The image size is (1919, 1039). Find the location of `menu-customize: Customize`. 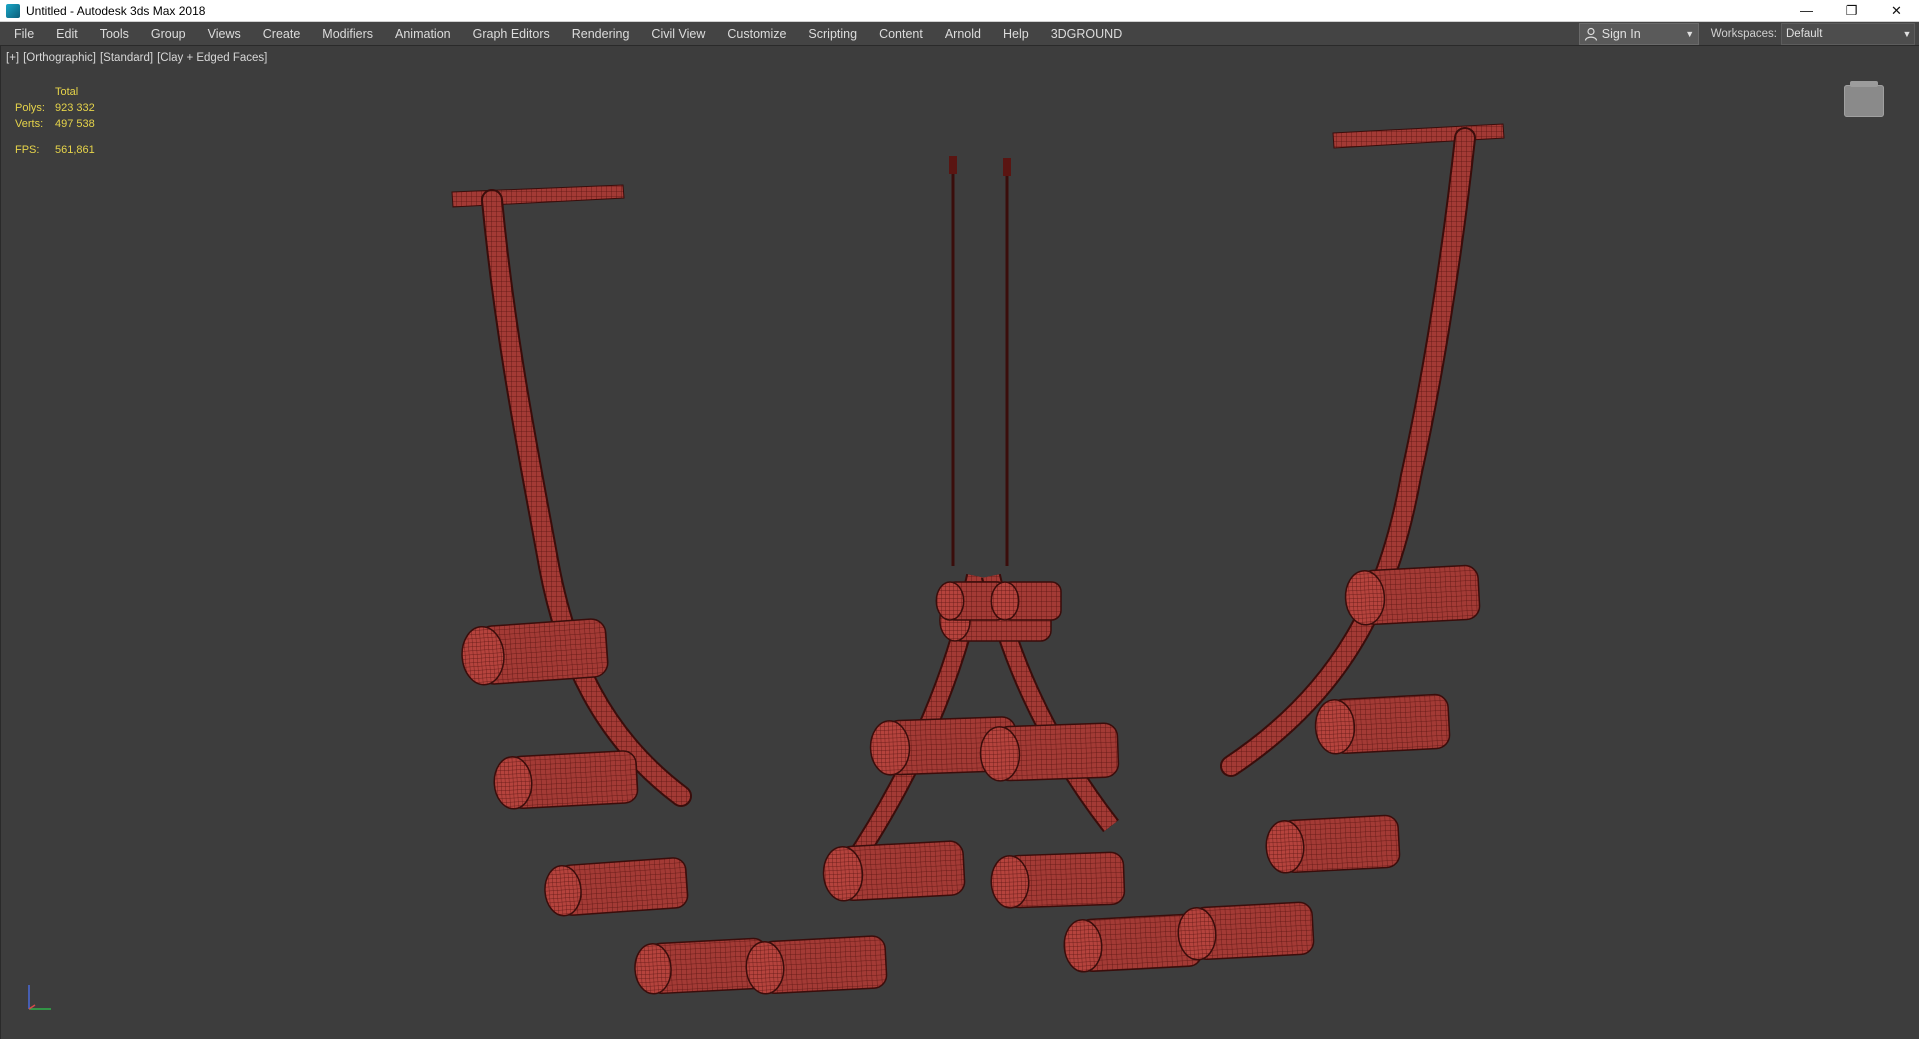

menu-customize: Customize is located at coordinates (756, 34).